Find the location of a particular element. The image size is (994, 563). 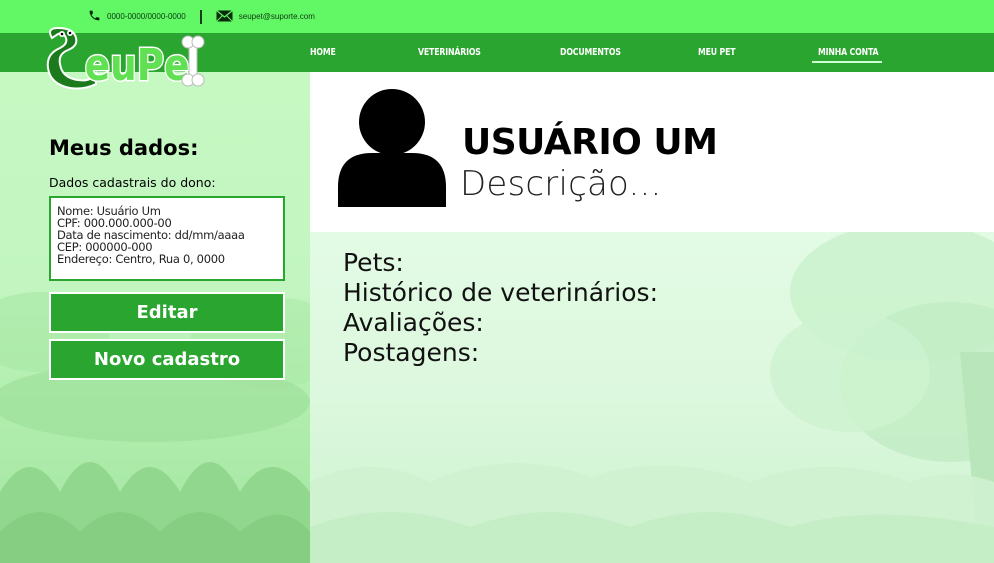

user-avatar-icon is located at coordinates (392, 148).